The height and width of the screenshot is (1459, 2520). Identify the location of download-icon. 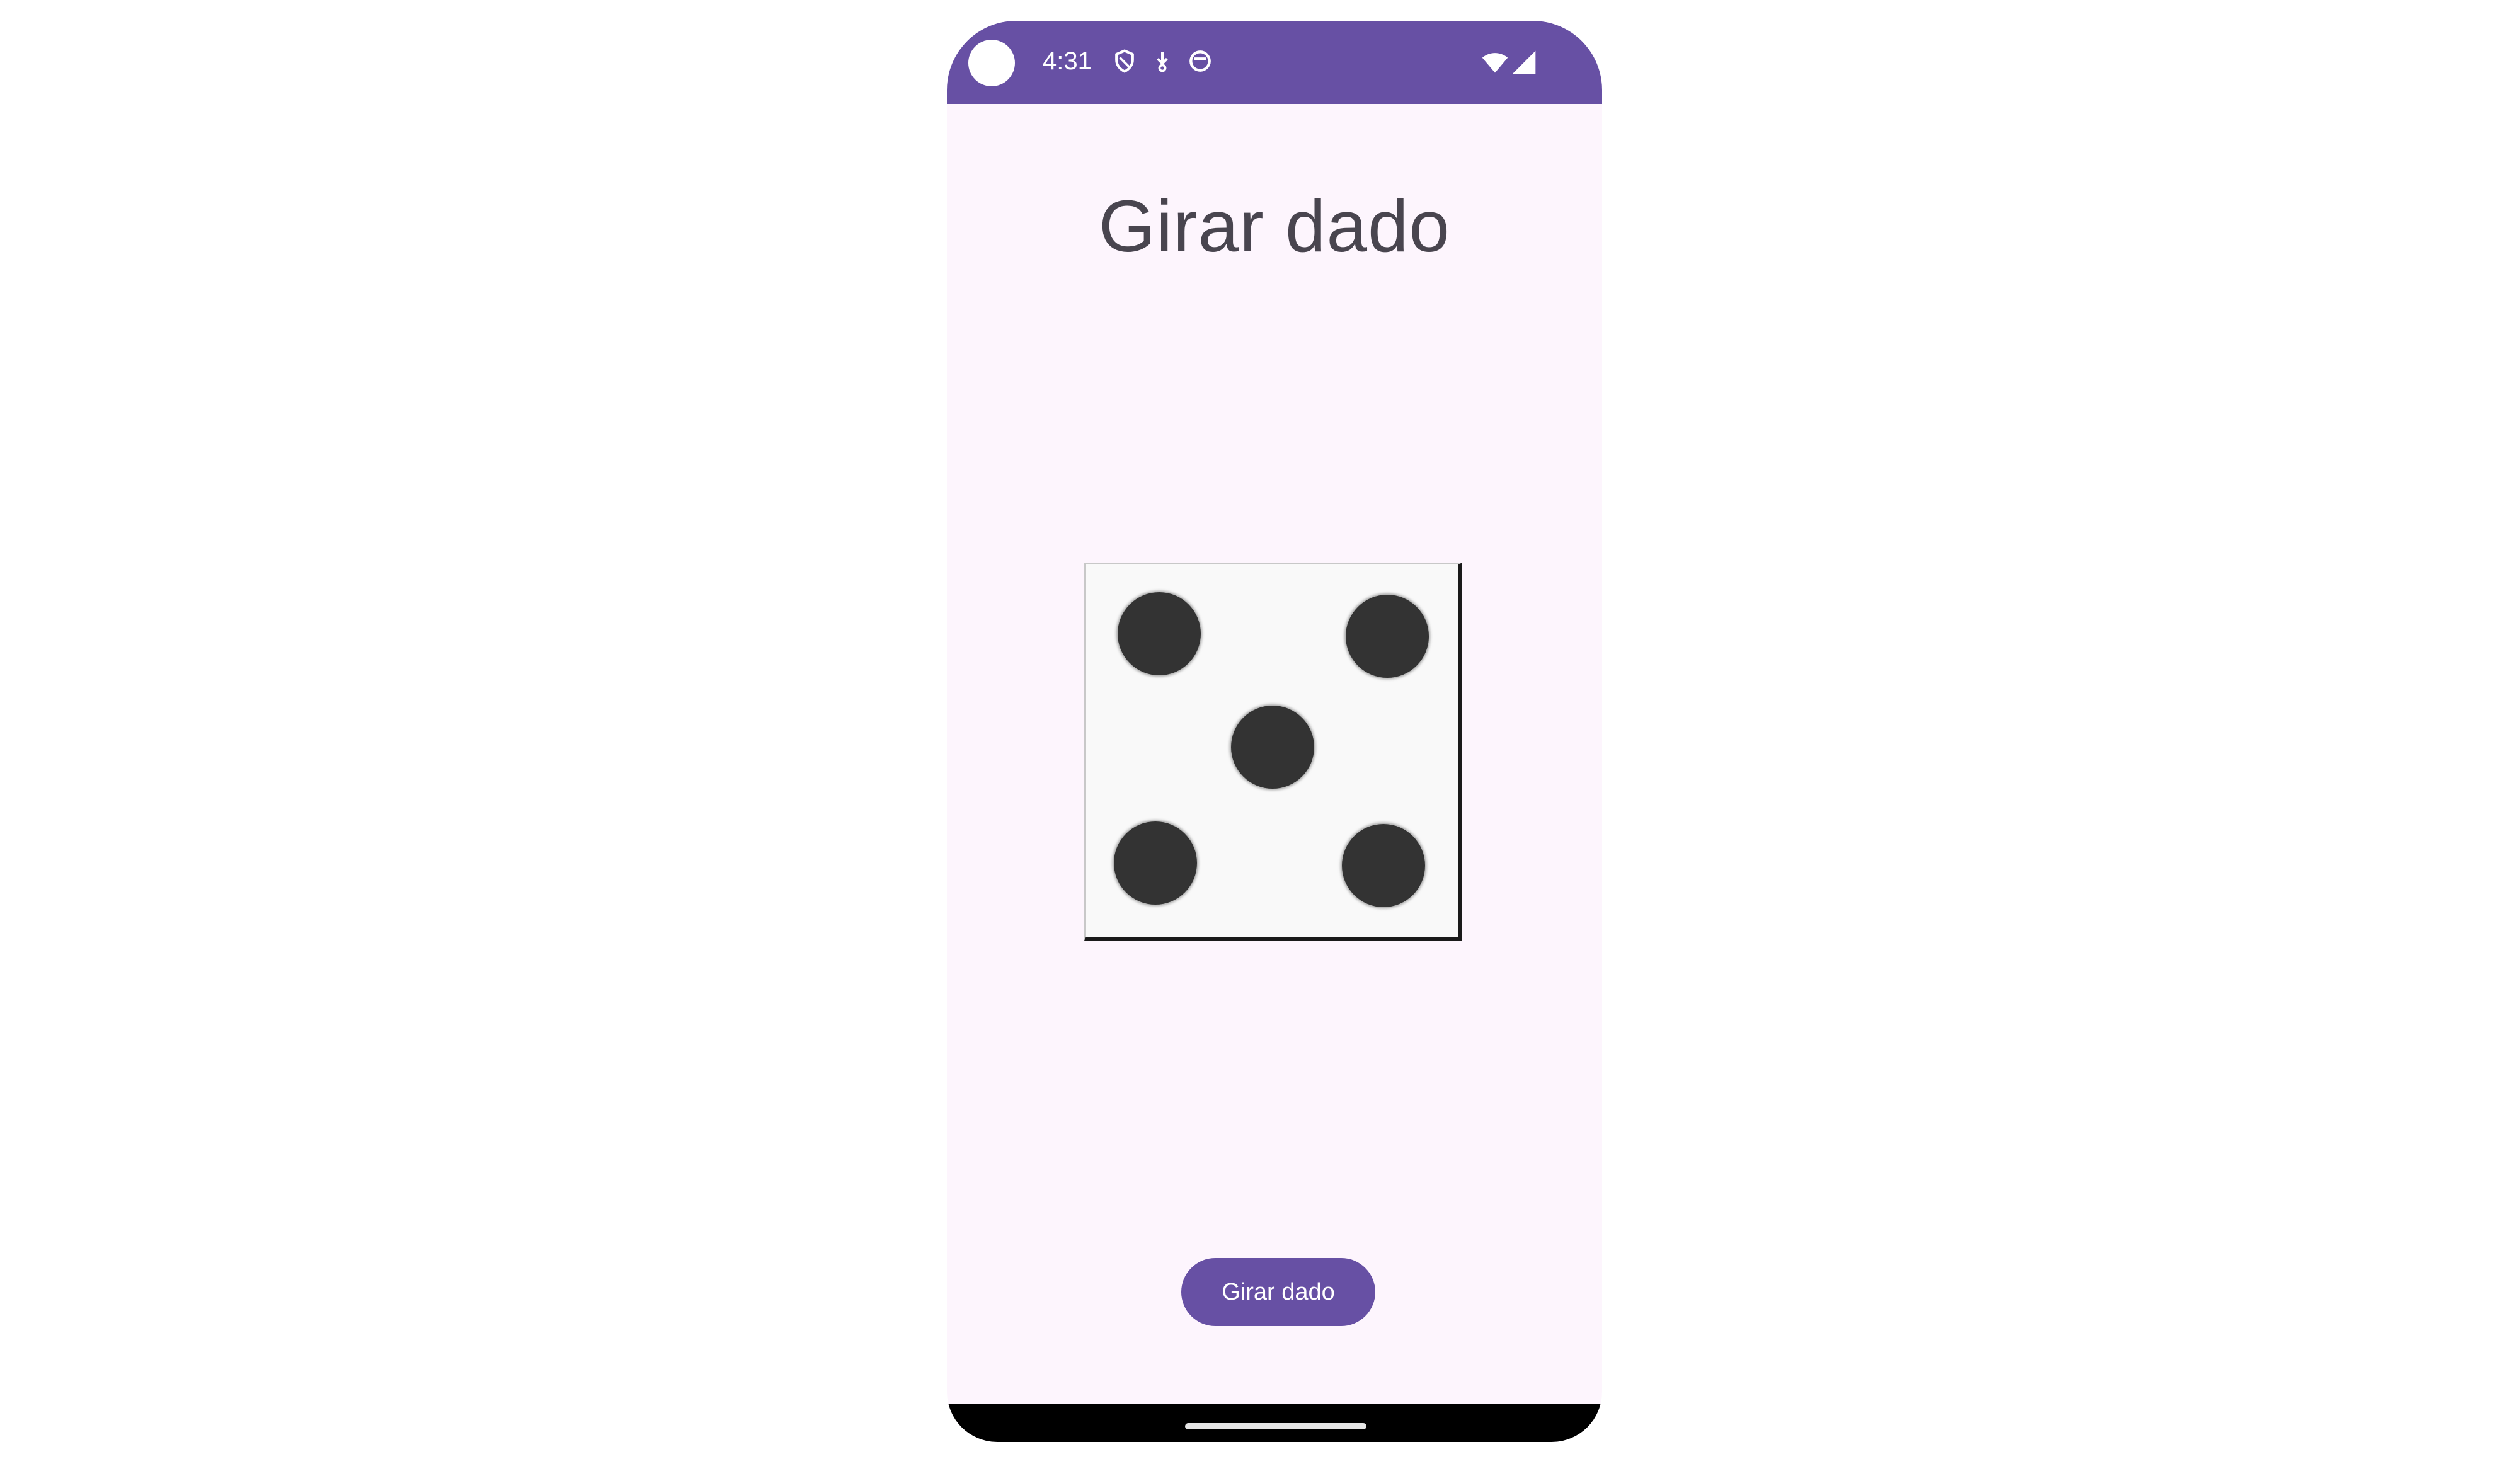
(1162, 61).